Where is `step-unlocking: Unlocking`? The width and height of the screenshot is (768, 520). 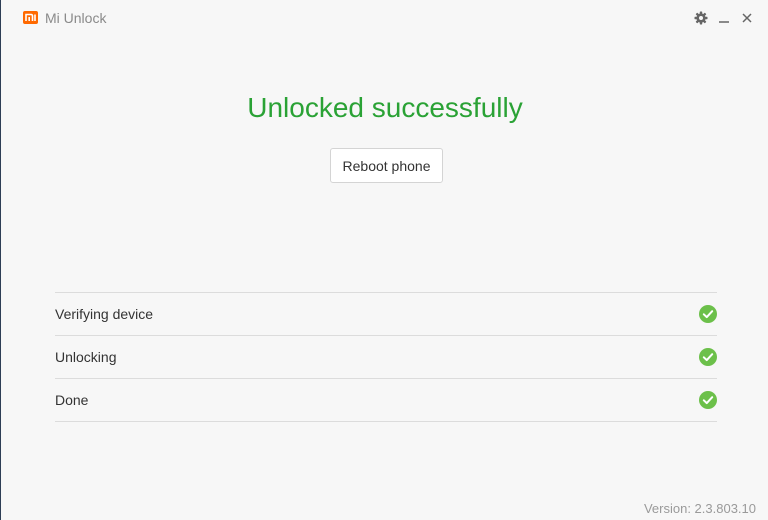
step-unlocking: Unlocking is located at coordinates (386, 357).